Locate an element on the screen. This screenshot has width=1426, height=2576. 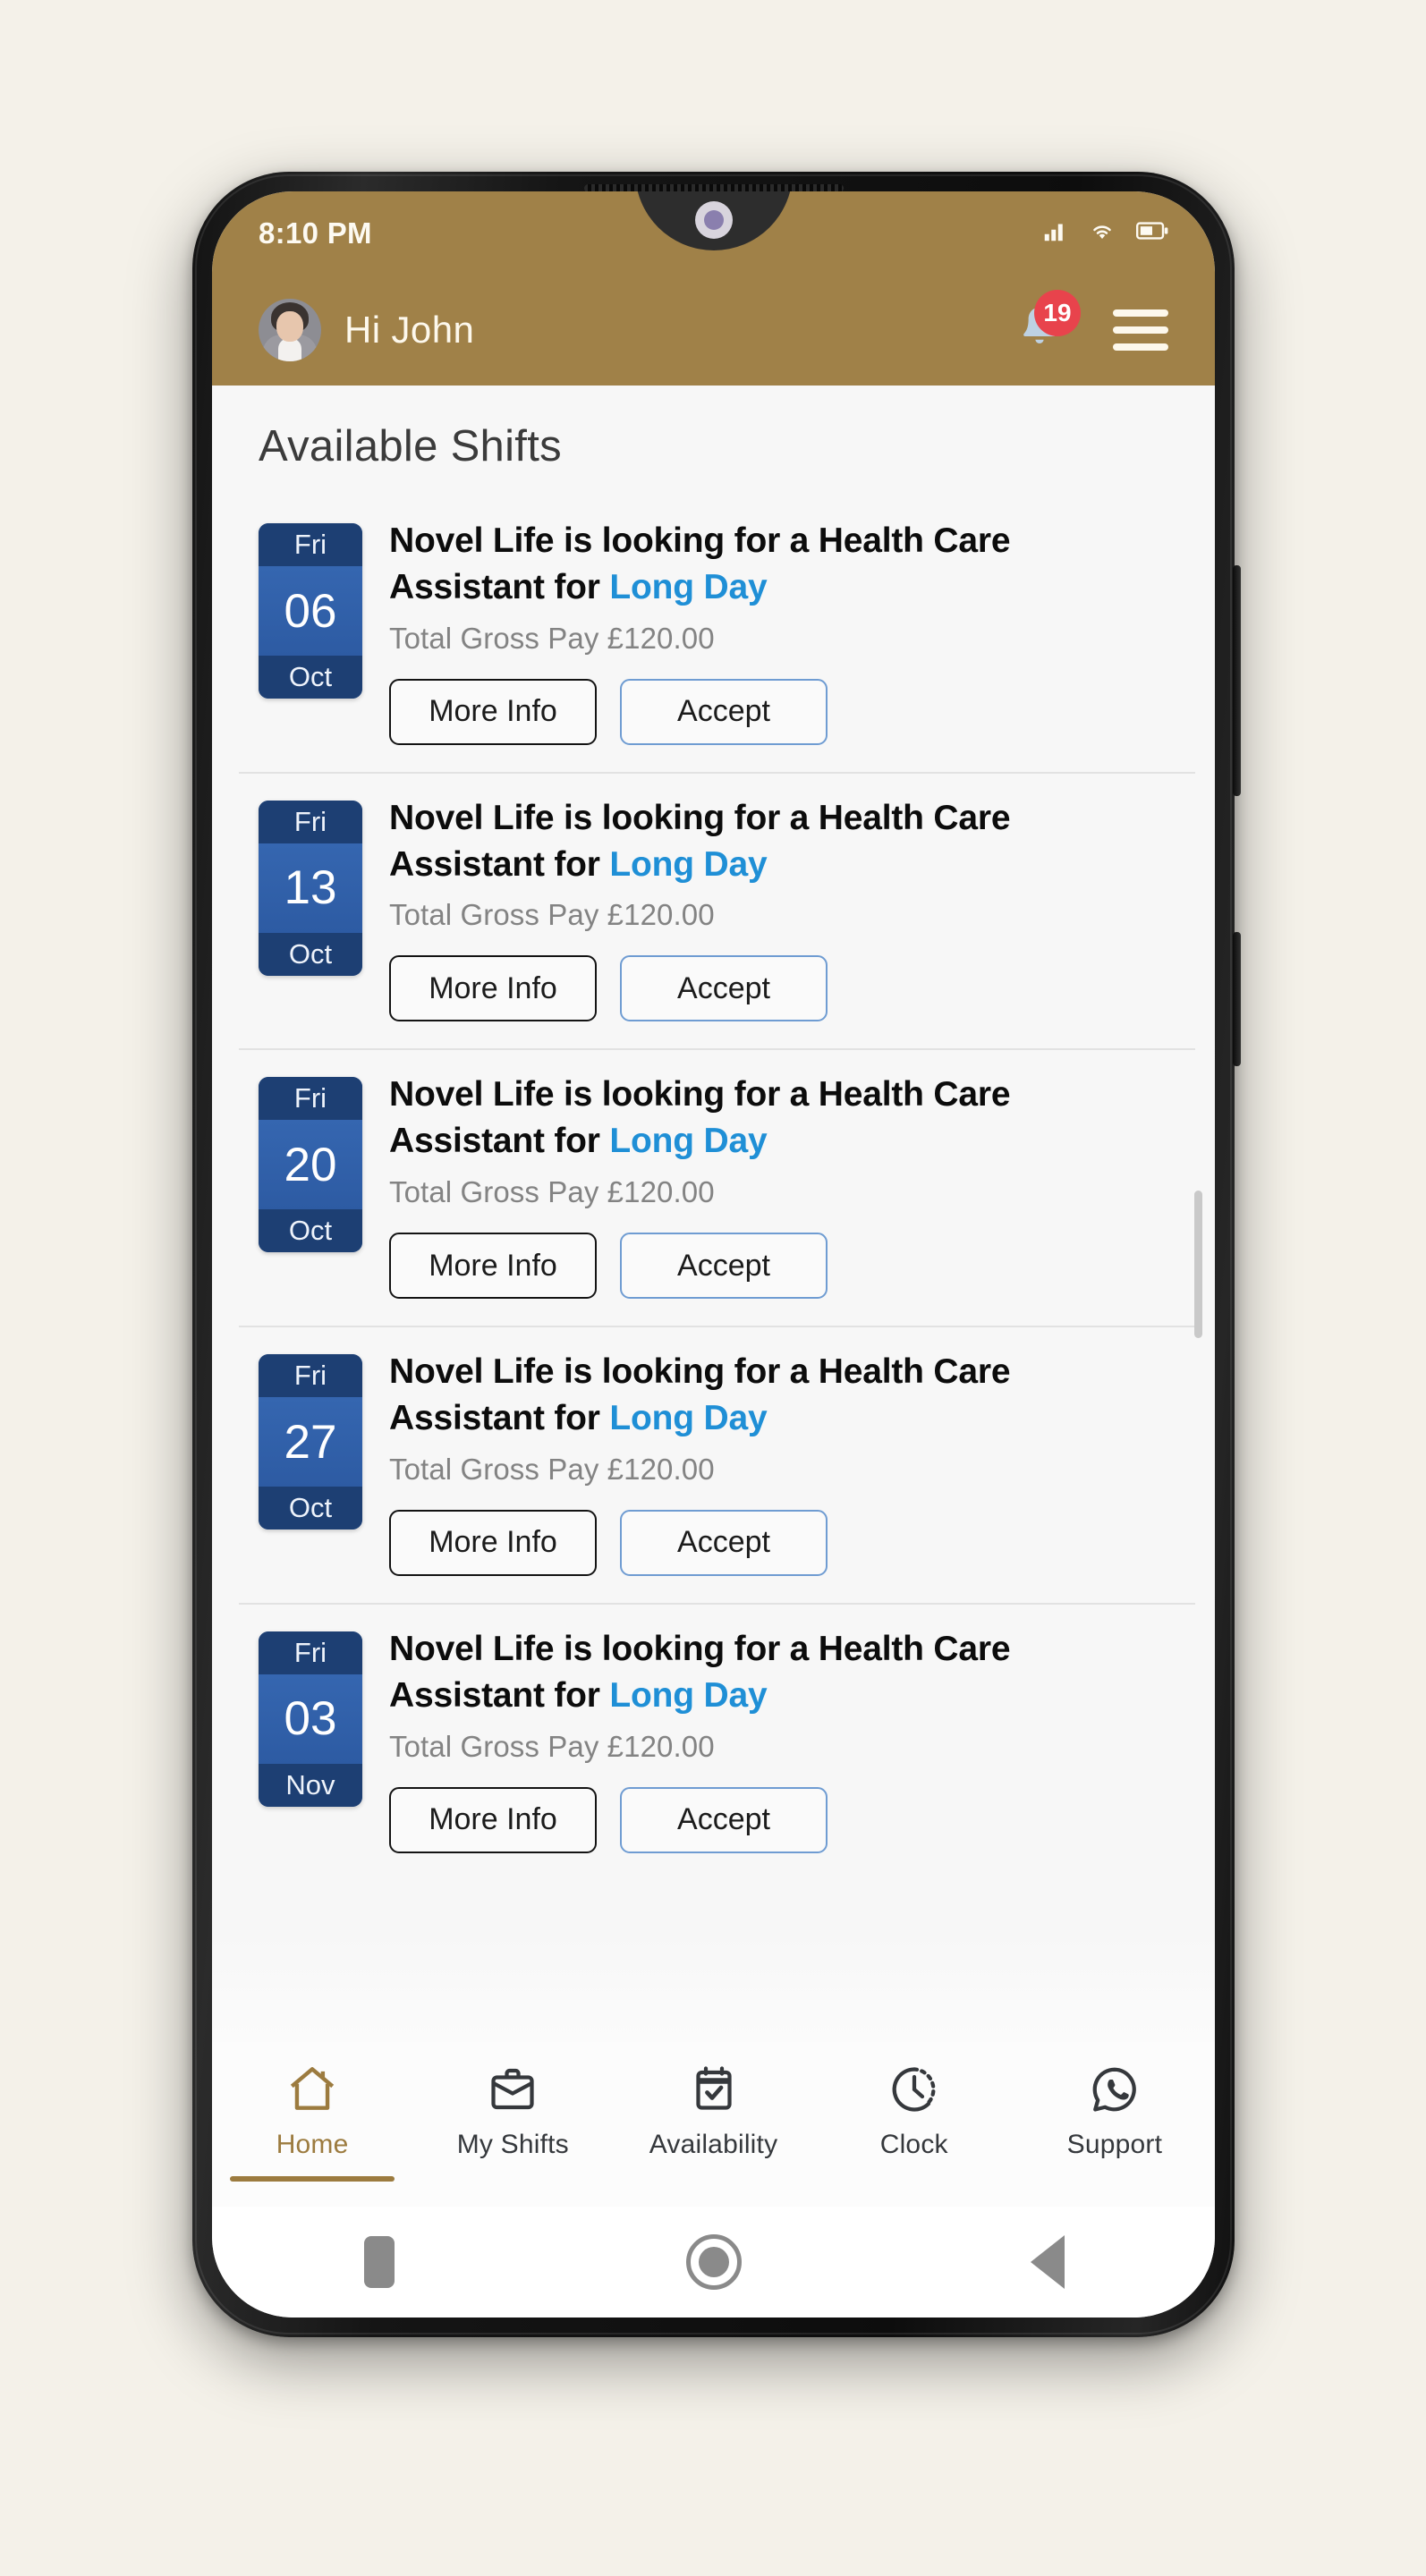
shift-day-number: 20 is located at coordinates (311, 1165).